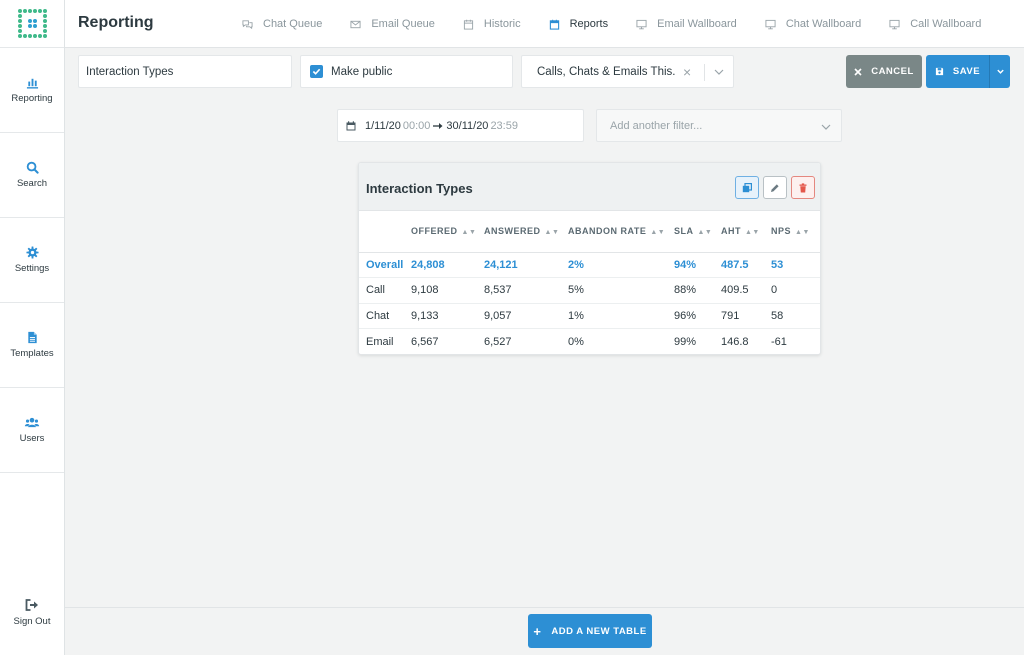  Describe the element at coordinates (803, 187) in the screenshot. I see `delete-table-button` at that location.